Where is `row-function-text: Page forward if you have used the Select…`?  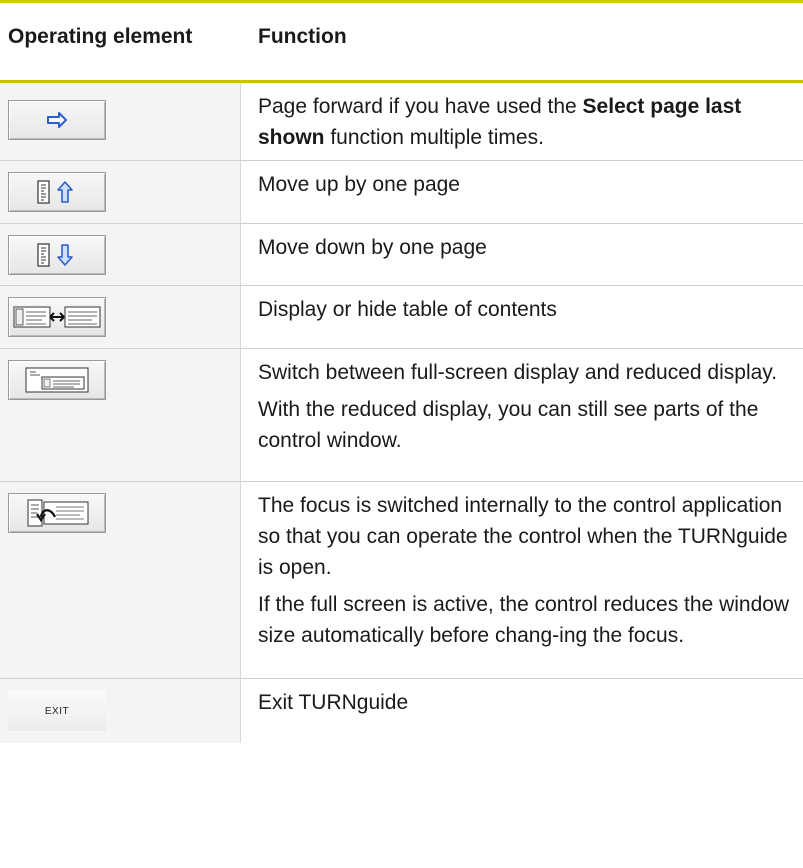
row-function-text: Page forward if you have used the Select… is located at coordinates (500, 122).